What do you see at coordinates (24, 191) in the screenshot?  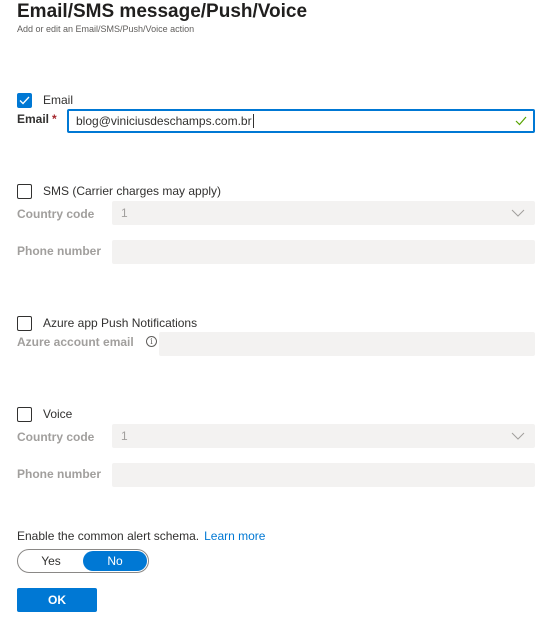 I see `sms-checkbox` at bounding box center [24, 191].